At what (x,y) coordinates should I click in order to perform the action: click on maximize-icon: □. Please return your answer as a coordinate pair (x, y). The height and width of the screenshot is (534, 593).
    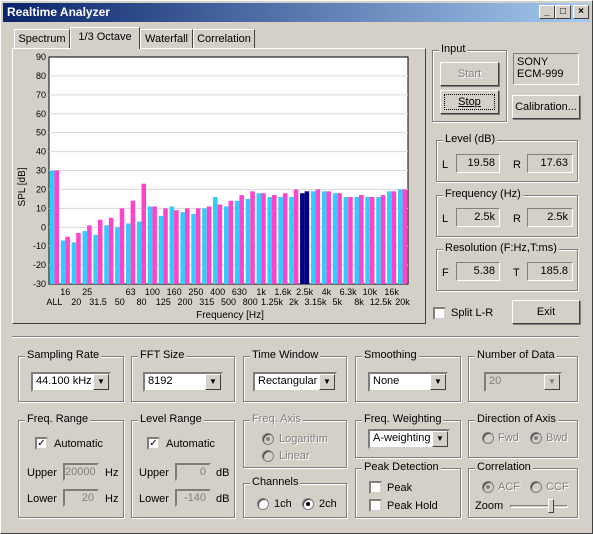
    Looking at the image, I should click on (563, 11).